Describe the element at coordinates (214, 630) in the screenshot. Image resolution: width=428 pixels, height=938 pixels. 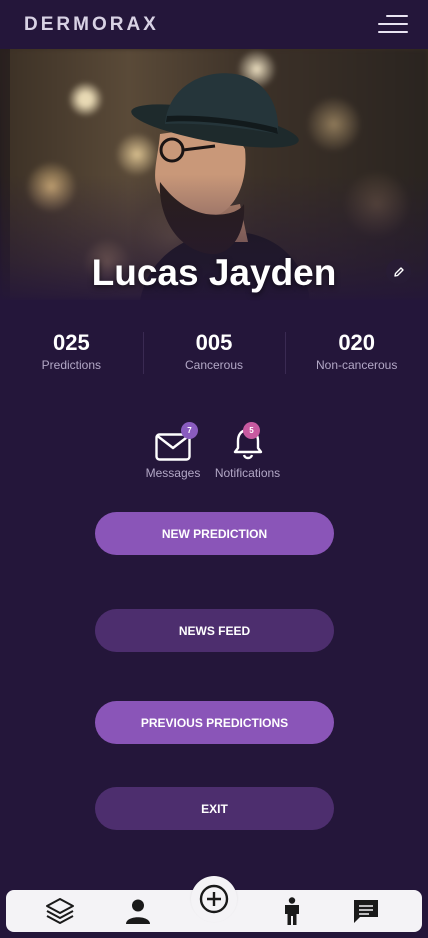
I see `news-feed-button: NEWS FEED` at that location.